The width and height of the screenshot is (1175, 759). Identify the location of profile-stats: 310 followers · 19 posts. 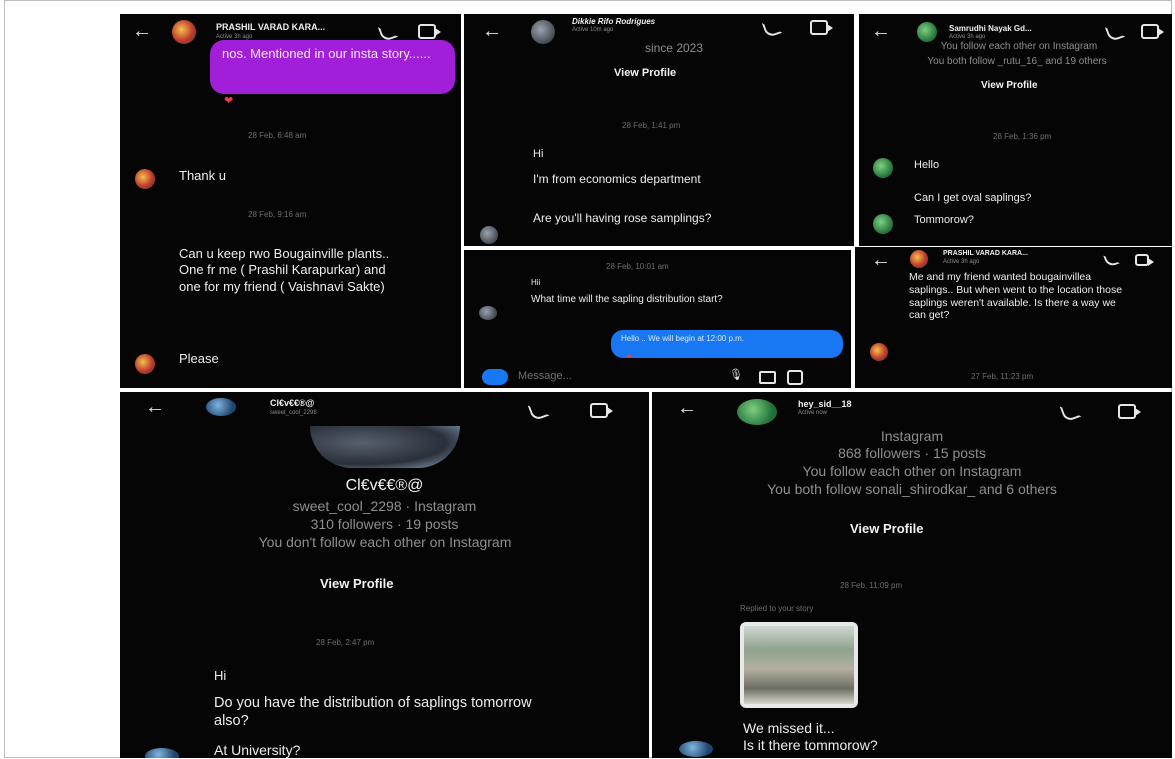
(384, 524).